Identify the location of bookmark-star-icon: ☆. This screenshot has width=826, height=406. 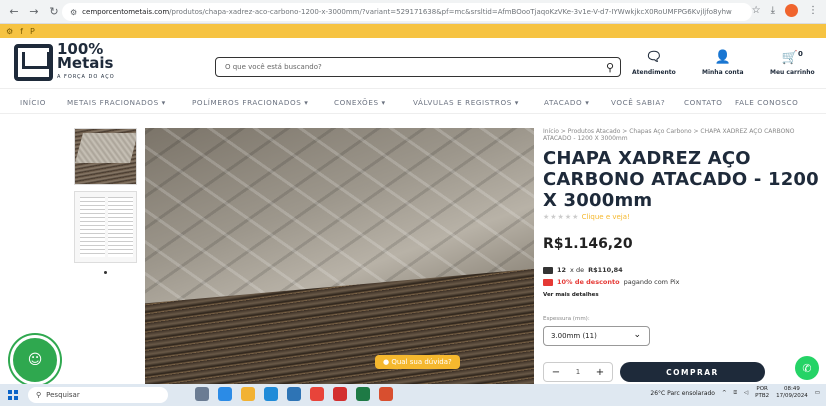
(756, 10).